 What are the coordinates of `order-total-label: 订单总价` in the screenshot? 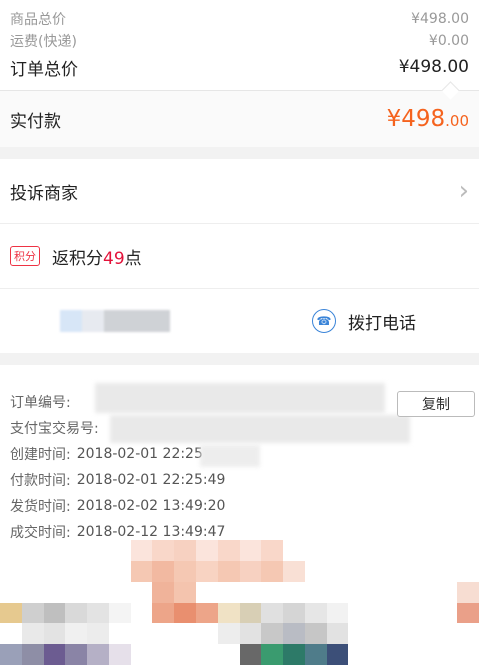 It's located at (44, 69).